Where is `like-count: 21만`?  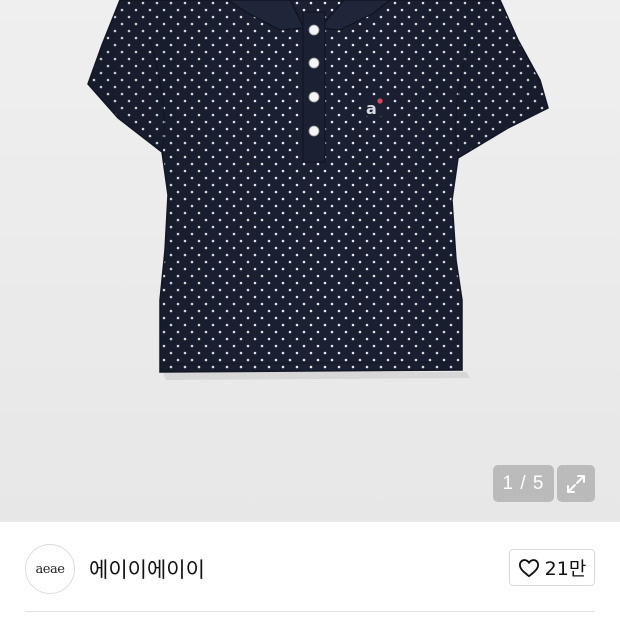 like-count: 21만 is located at coordinates (565, 569).